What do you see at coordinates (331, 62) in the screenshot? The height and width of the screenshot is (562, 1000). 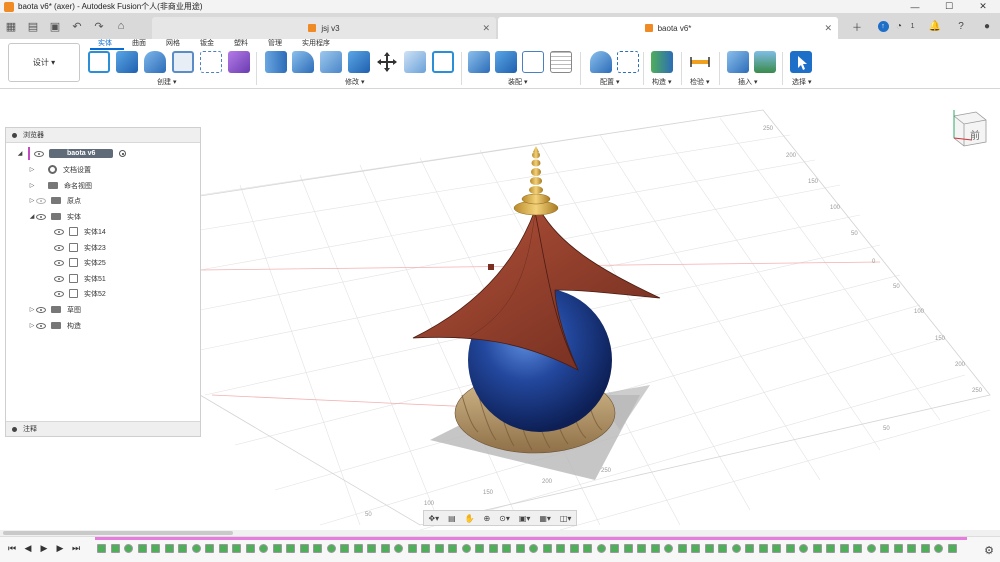 I see `shell-icon` at bounding box center [331, 62].